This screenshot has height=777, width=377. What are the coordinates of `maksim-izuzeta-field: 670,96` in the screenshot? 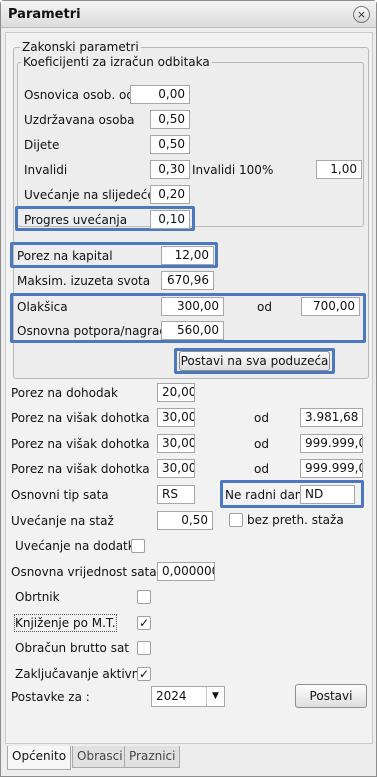 It's located at (187, 280).